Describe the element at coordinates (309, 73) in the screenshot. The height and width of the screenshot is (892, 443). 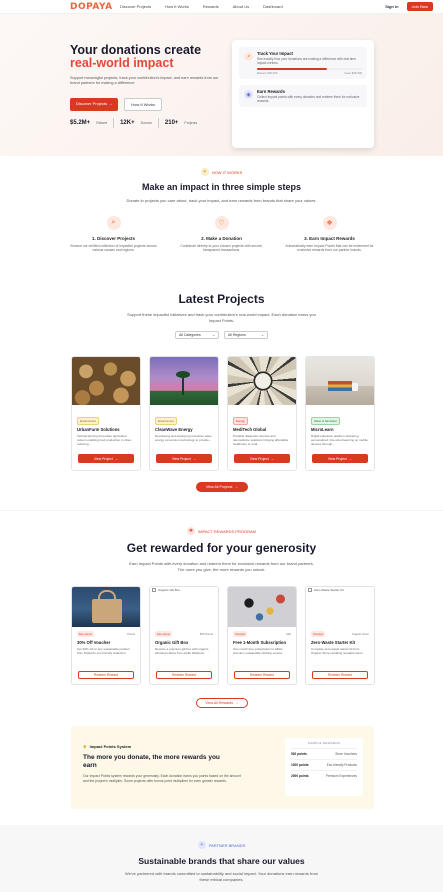
I see `progress-labels: Raised: $30,000 Goal: $45,000` at that location.